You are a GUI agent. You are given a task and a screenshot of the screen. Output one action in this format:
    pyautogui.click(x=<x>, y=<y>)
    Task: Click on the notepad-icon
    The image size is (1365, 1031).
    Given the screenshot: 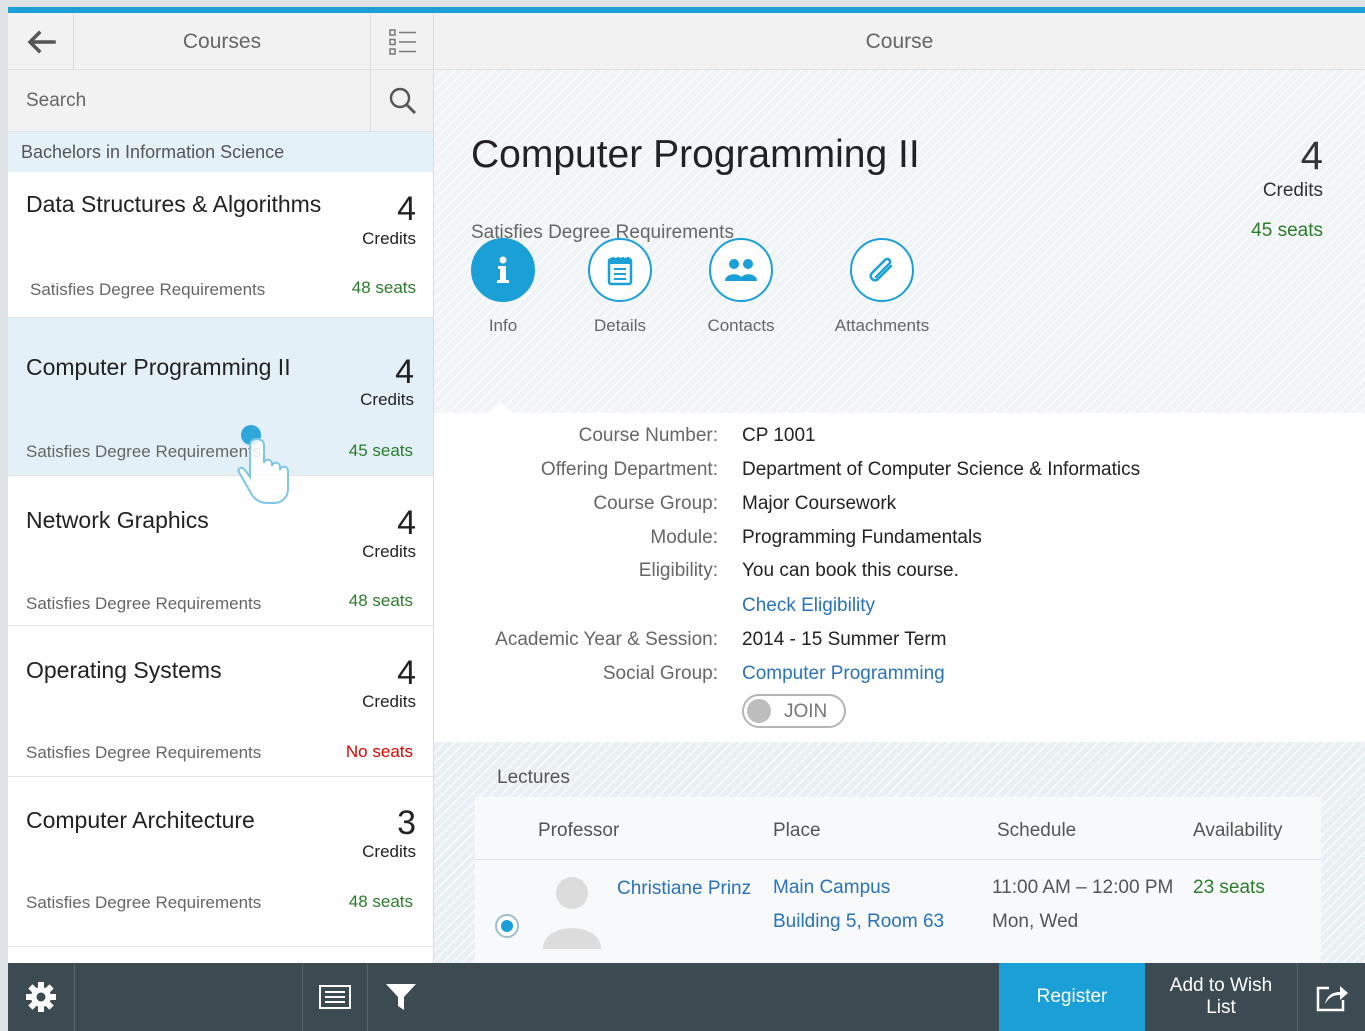 What is the action you would take?
    pyautogui.click(x=620, y=271)
    